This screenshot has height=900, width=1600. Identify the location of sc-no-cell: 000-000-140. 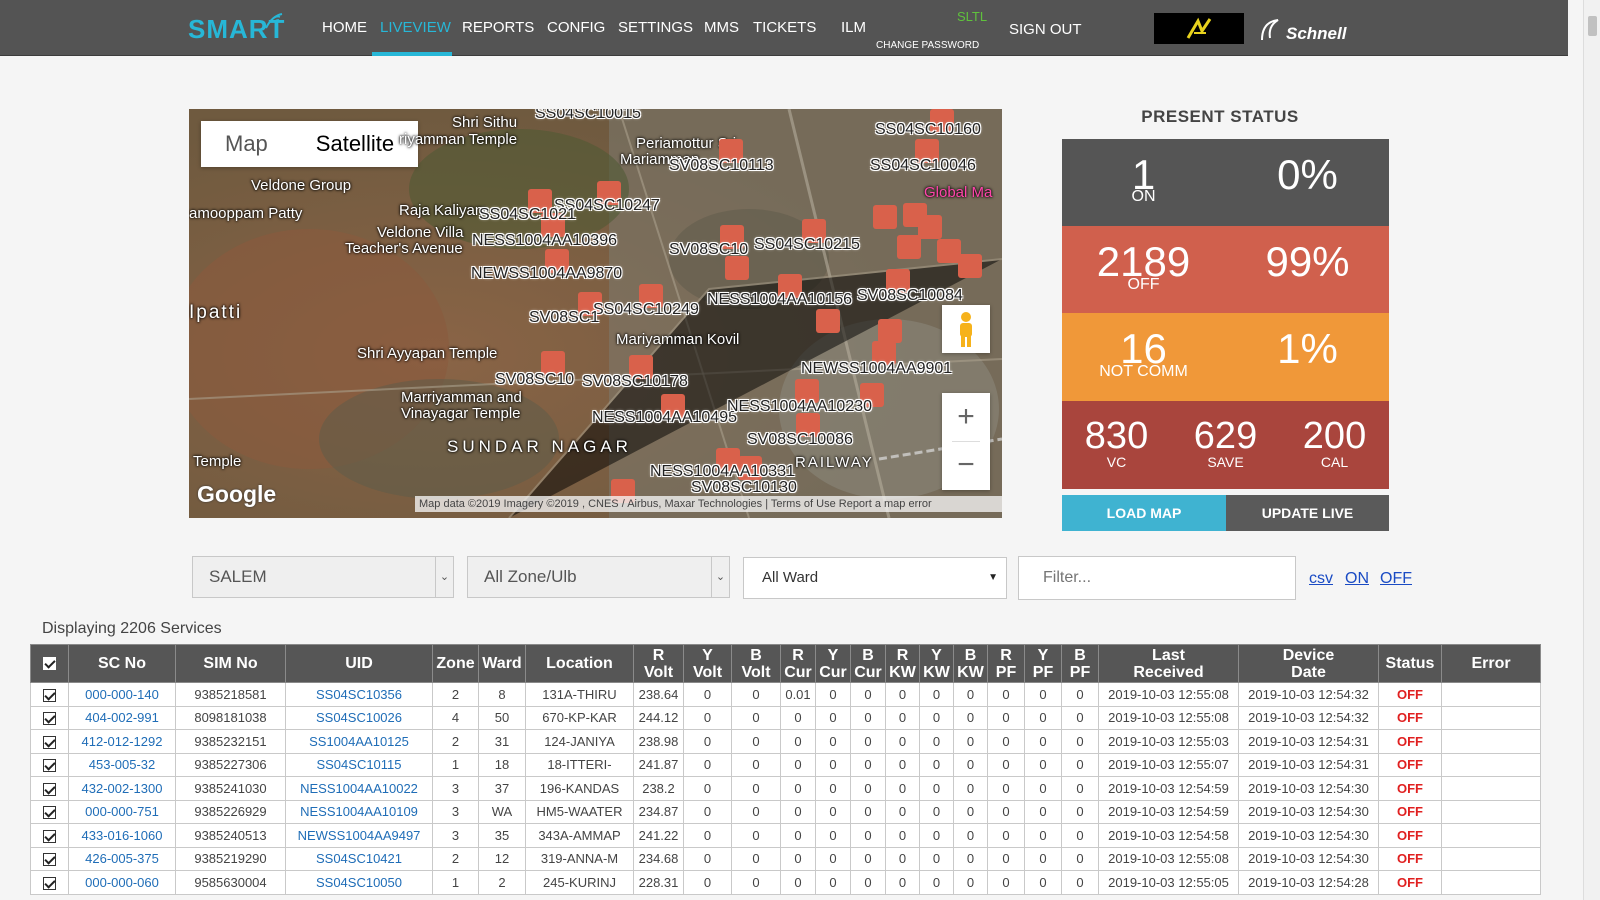
(122, 694).